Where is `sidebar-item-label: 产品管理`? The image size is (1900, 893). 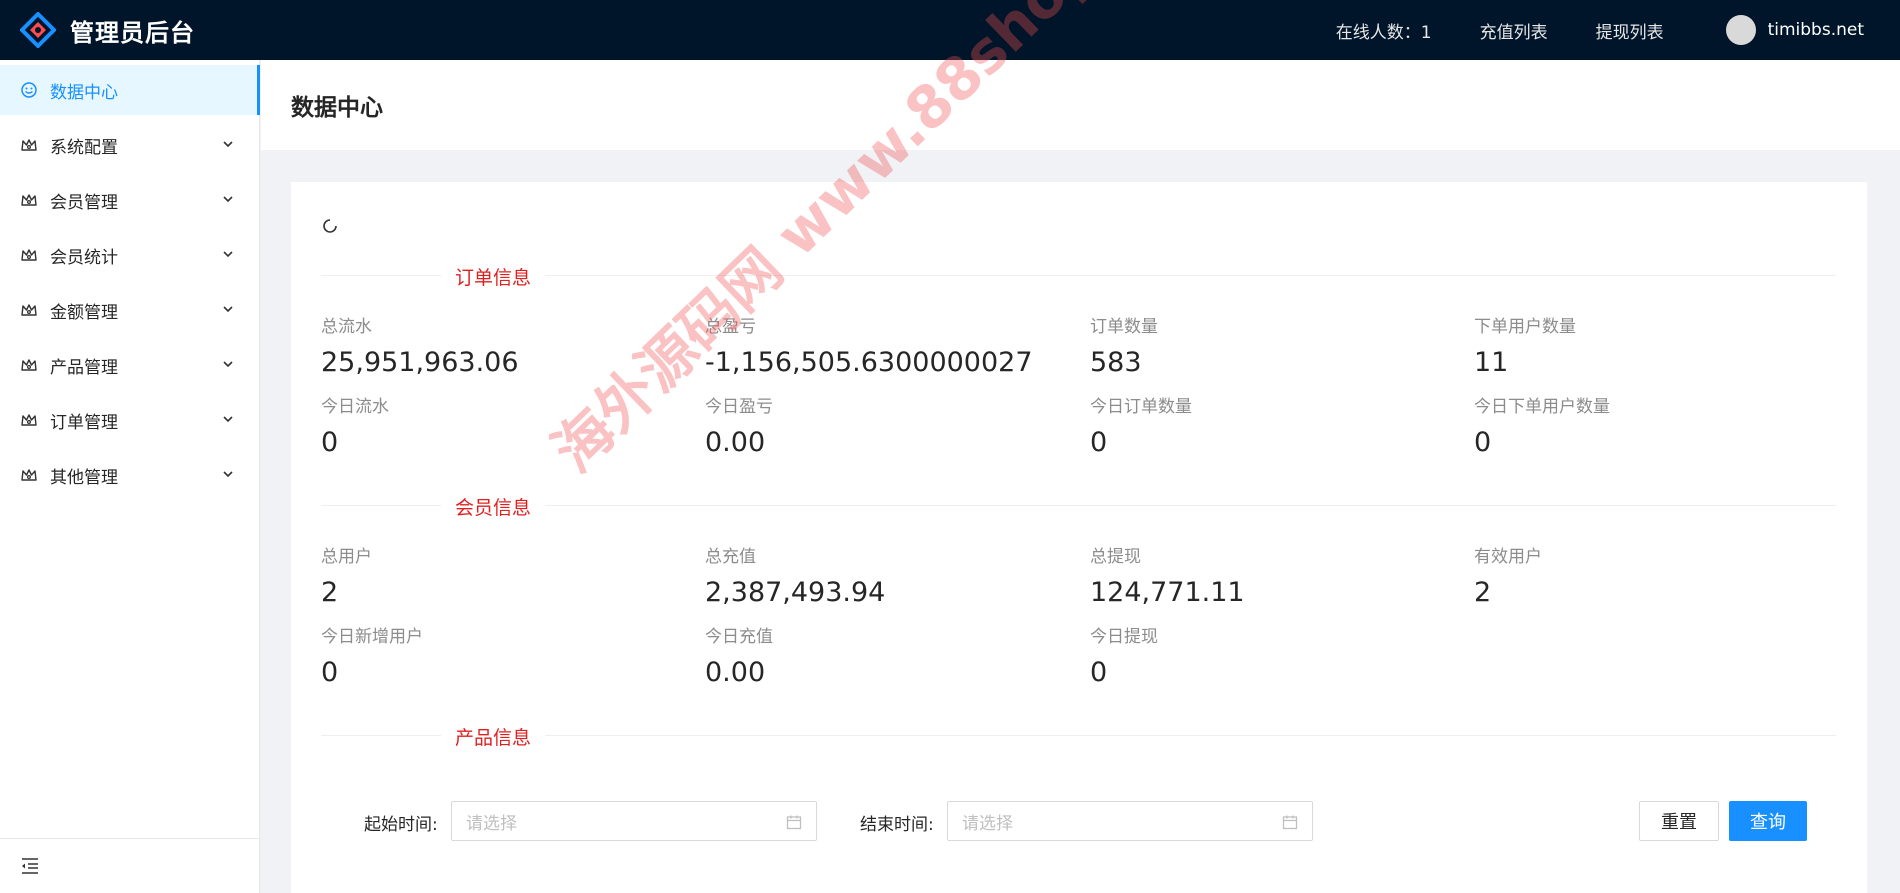
sidebar-item-label: 产品管理 is located at coordinates (84, 367).